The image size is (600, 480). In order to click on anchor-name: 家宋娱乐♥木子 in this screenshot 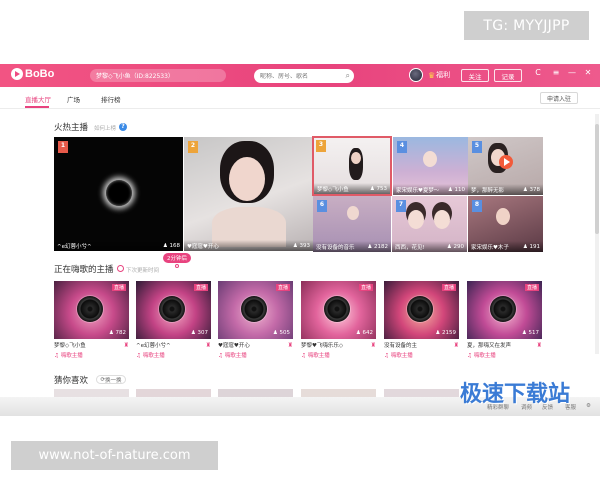, I will do `click(490, 247)`.